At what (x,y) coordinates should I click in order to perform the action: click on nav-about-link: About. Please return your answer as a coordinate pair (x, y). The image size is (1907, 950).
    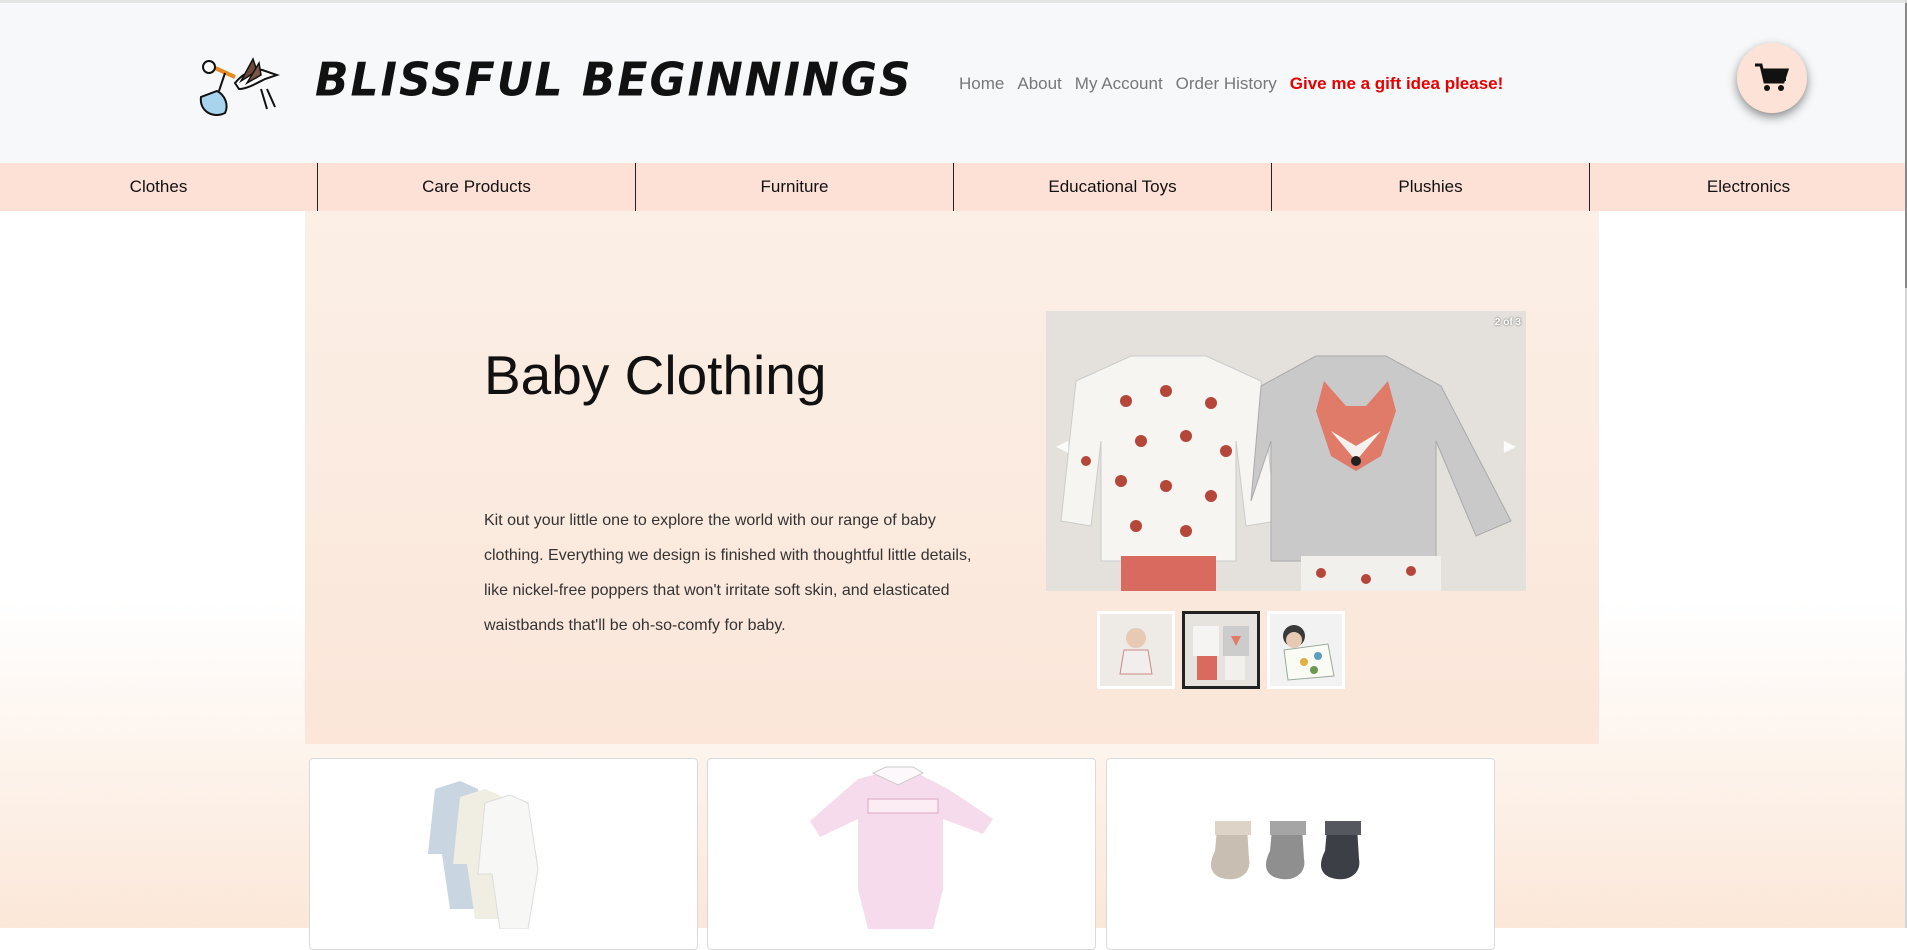
    Looking at the image, I should click on (1039, 84).